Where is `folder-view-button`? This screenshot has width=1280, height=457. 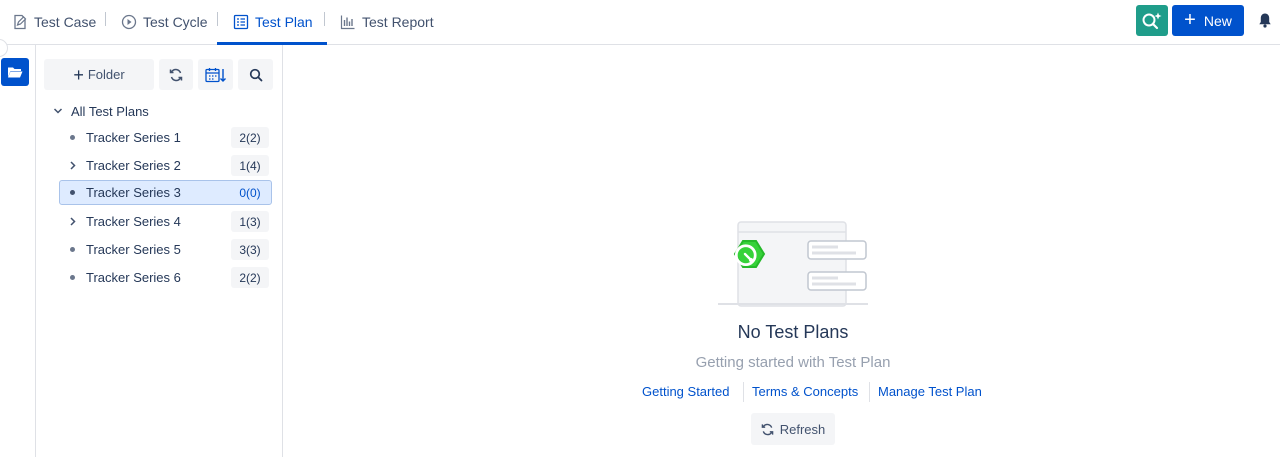 folder-view-button is located at coordinates (15, 72).